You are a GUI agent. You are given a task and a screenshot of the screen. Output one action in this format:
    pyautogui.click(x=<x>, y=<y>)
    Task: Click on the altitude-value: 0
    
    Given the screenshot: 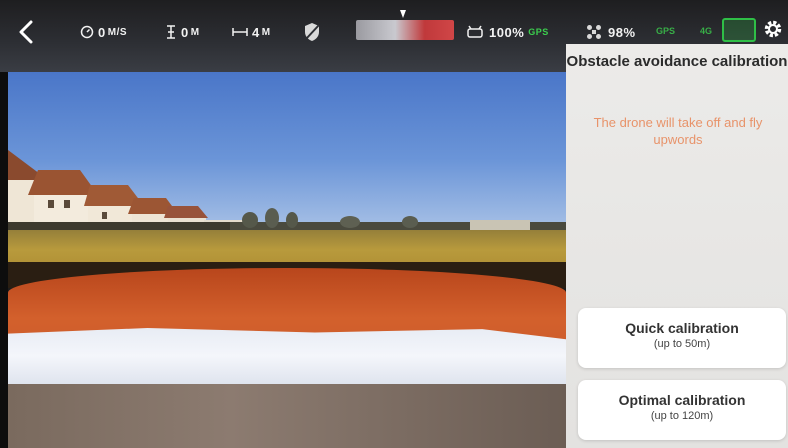 What is the action you would take?
    pyautogui.click(x=185, y=32)
    